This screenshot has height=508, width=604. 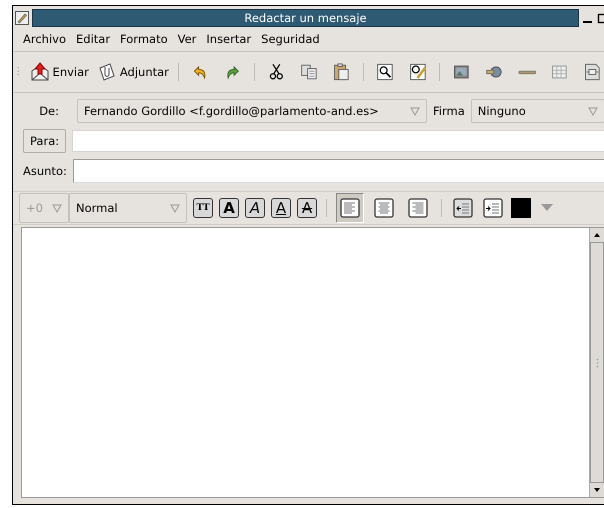 What do you see at coordinates (187, 39) in the screenshot?
I see `menu-item: Ver` at bounding box center [187, 39].